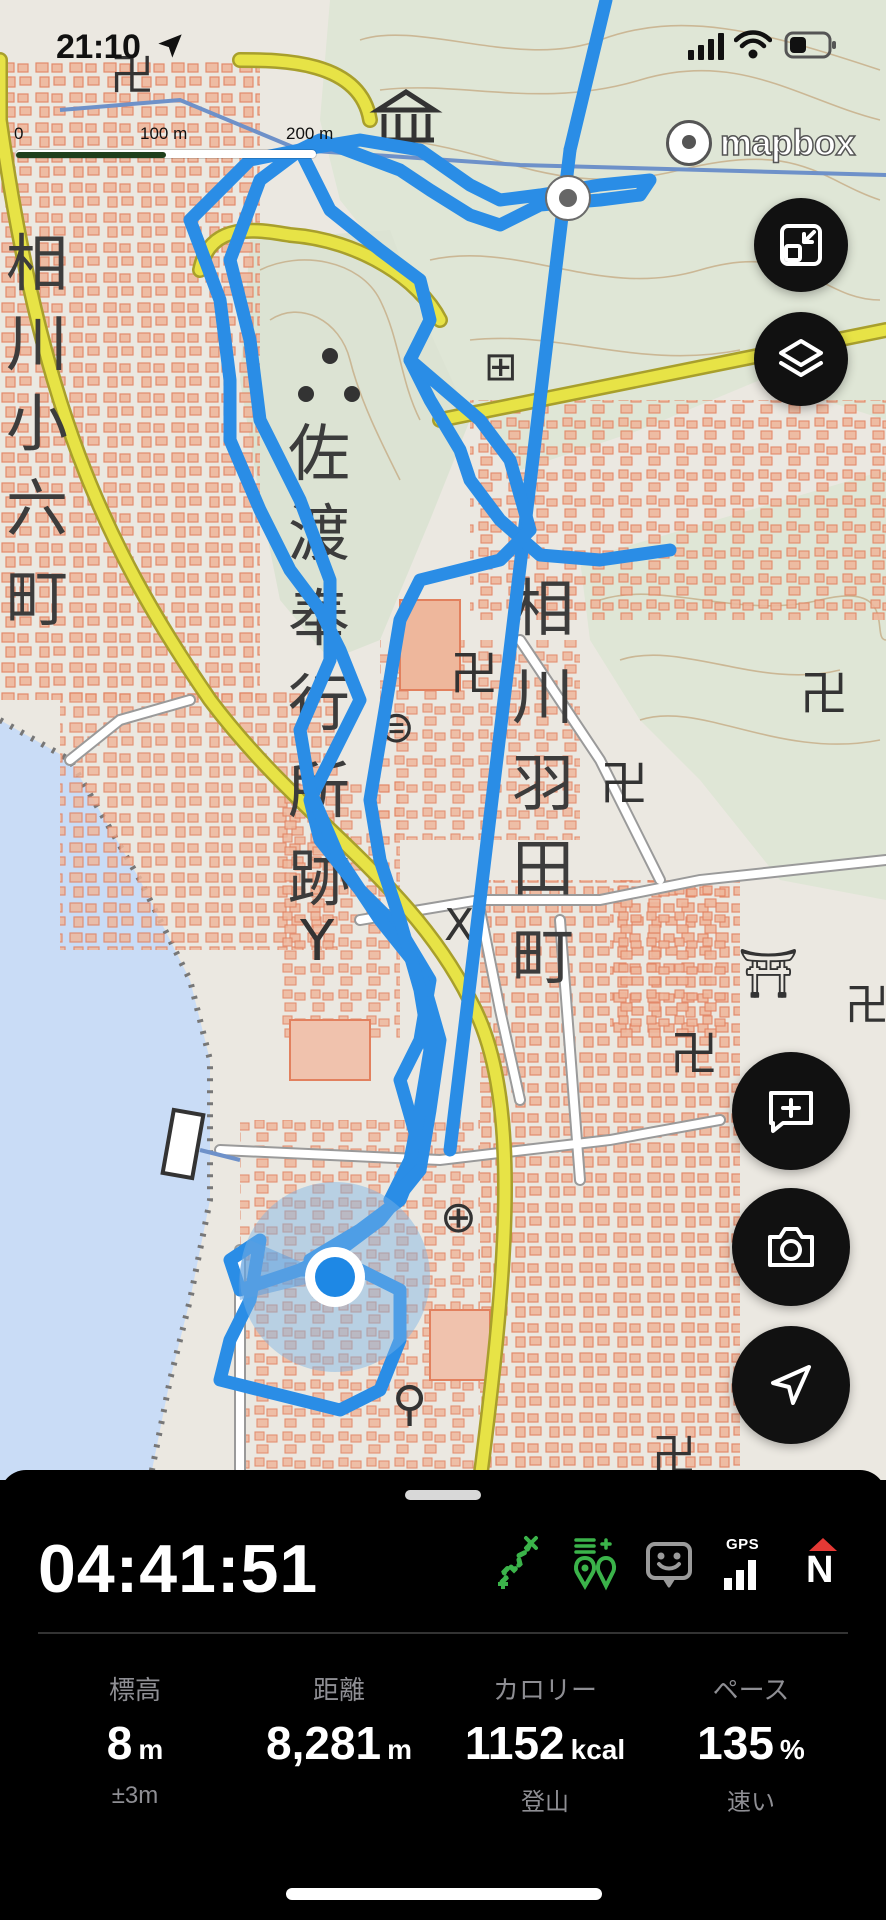 The width and height of the screenshot is (886, 1920). What do you see at coordinates (519, 1563) in the screenshot?
I see `route-icon` at bounding box center [519, 1563].